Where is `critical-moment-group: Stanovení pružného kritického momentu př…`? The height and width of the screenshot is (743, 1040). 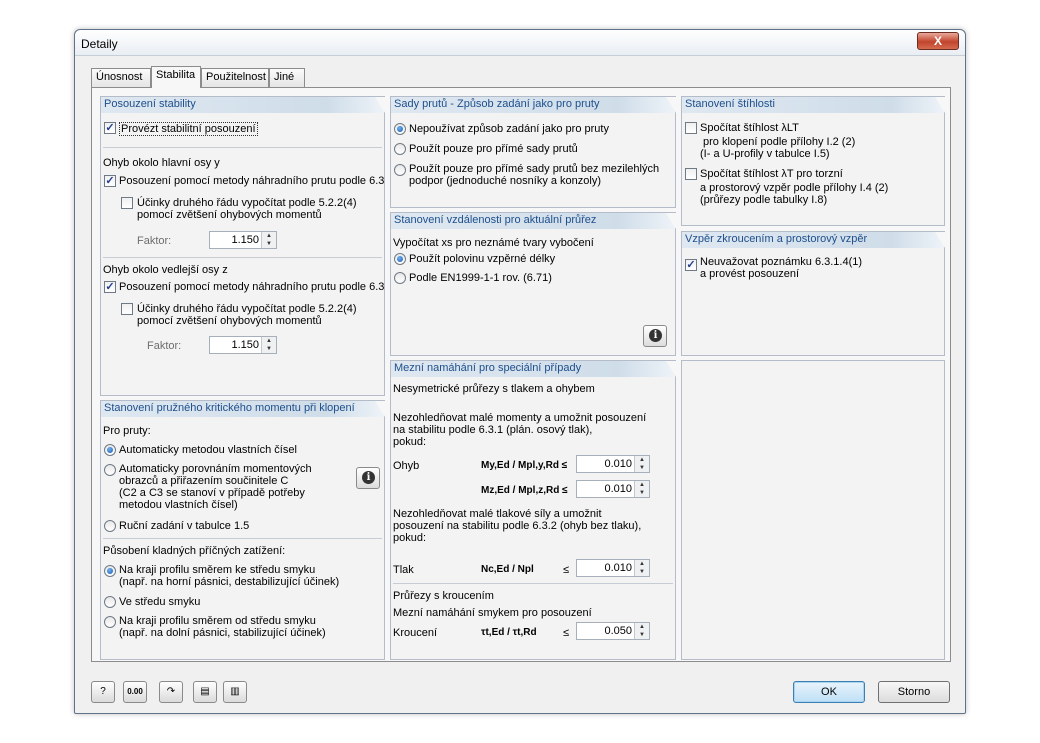
critical-moment-group: Stanovení pružného kritického momentu př… is located at coordinates (242, 530).